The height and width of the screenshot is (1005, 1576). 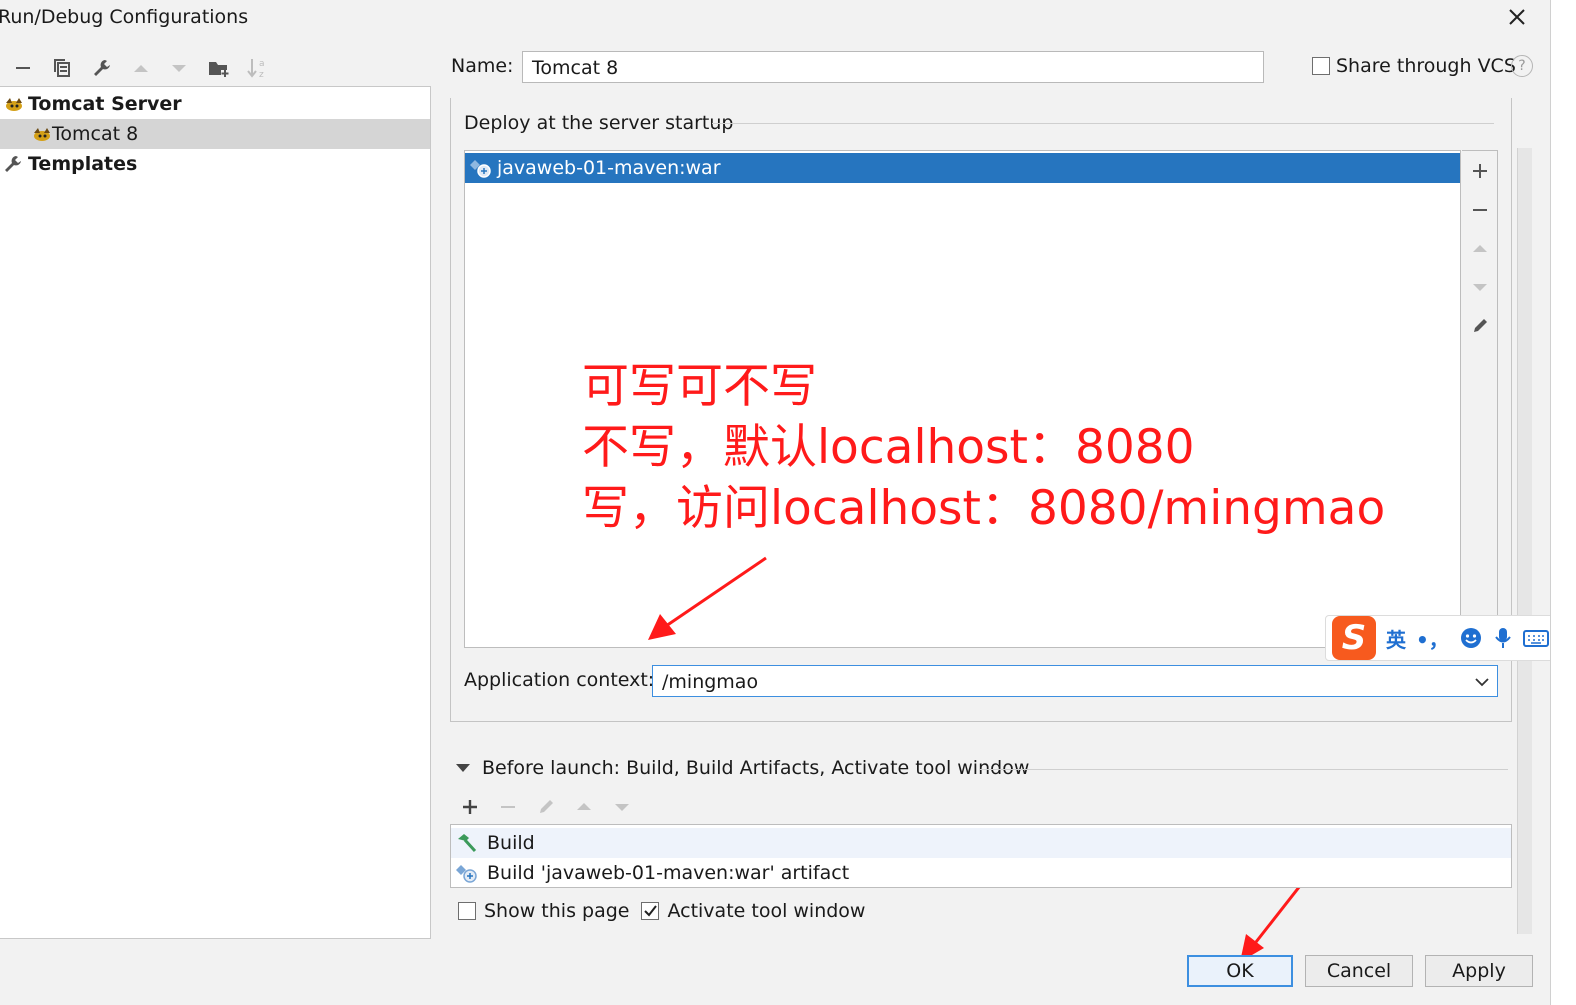 What do you see at coordinates (1450, 638) in the screenshot?
I see `ime-toolbar: S 英 •，` at bounding box center [1450, 638].